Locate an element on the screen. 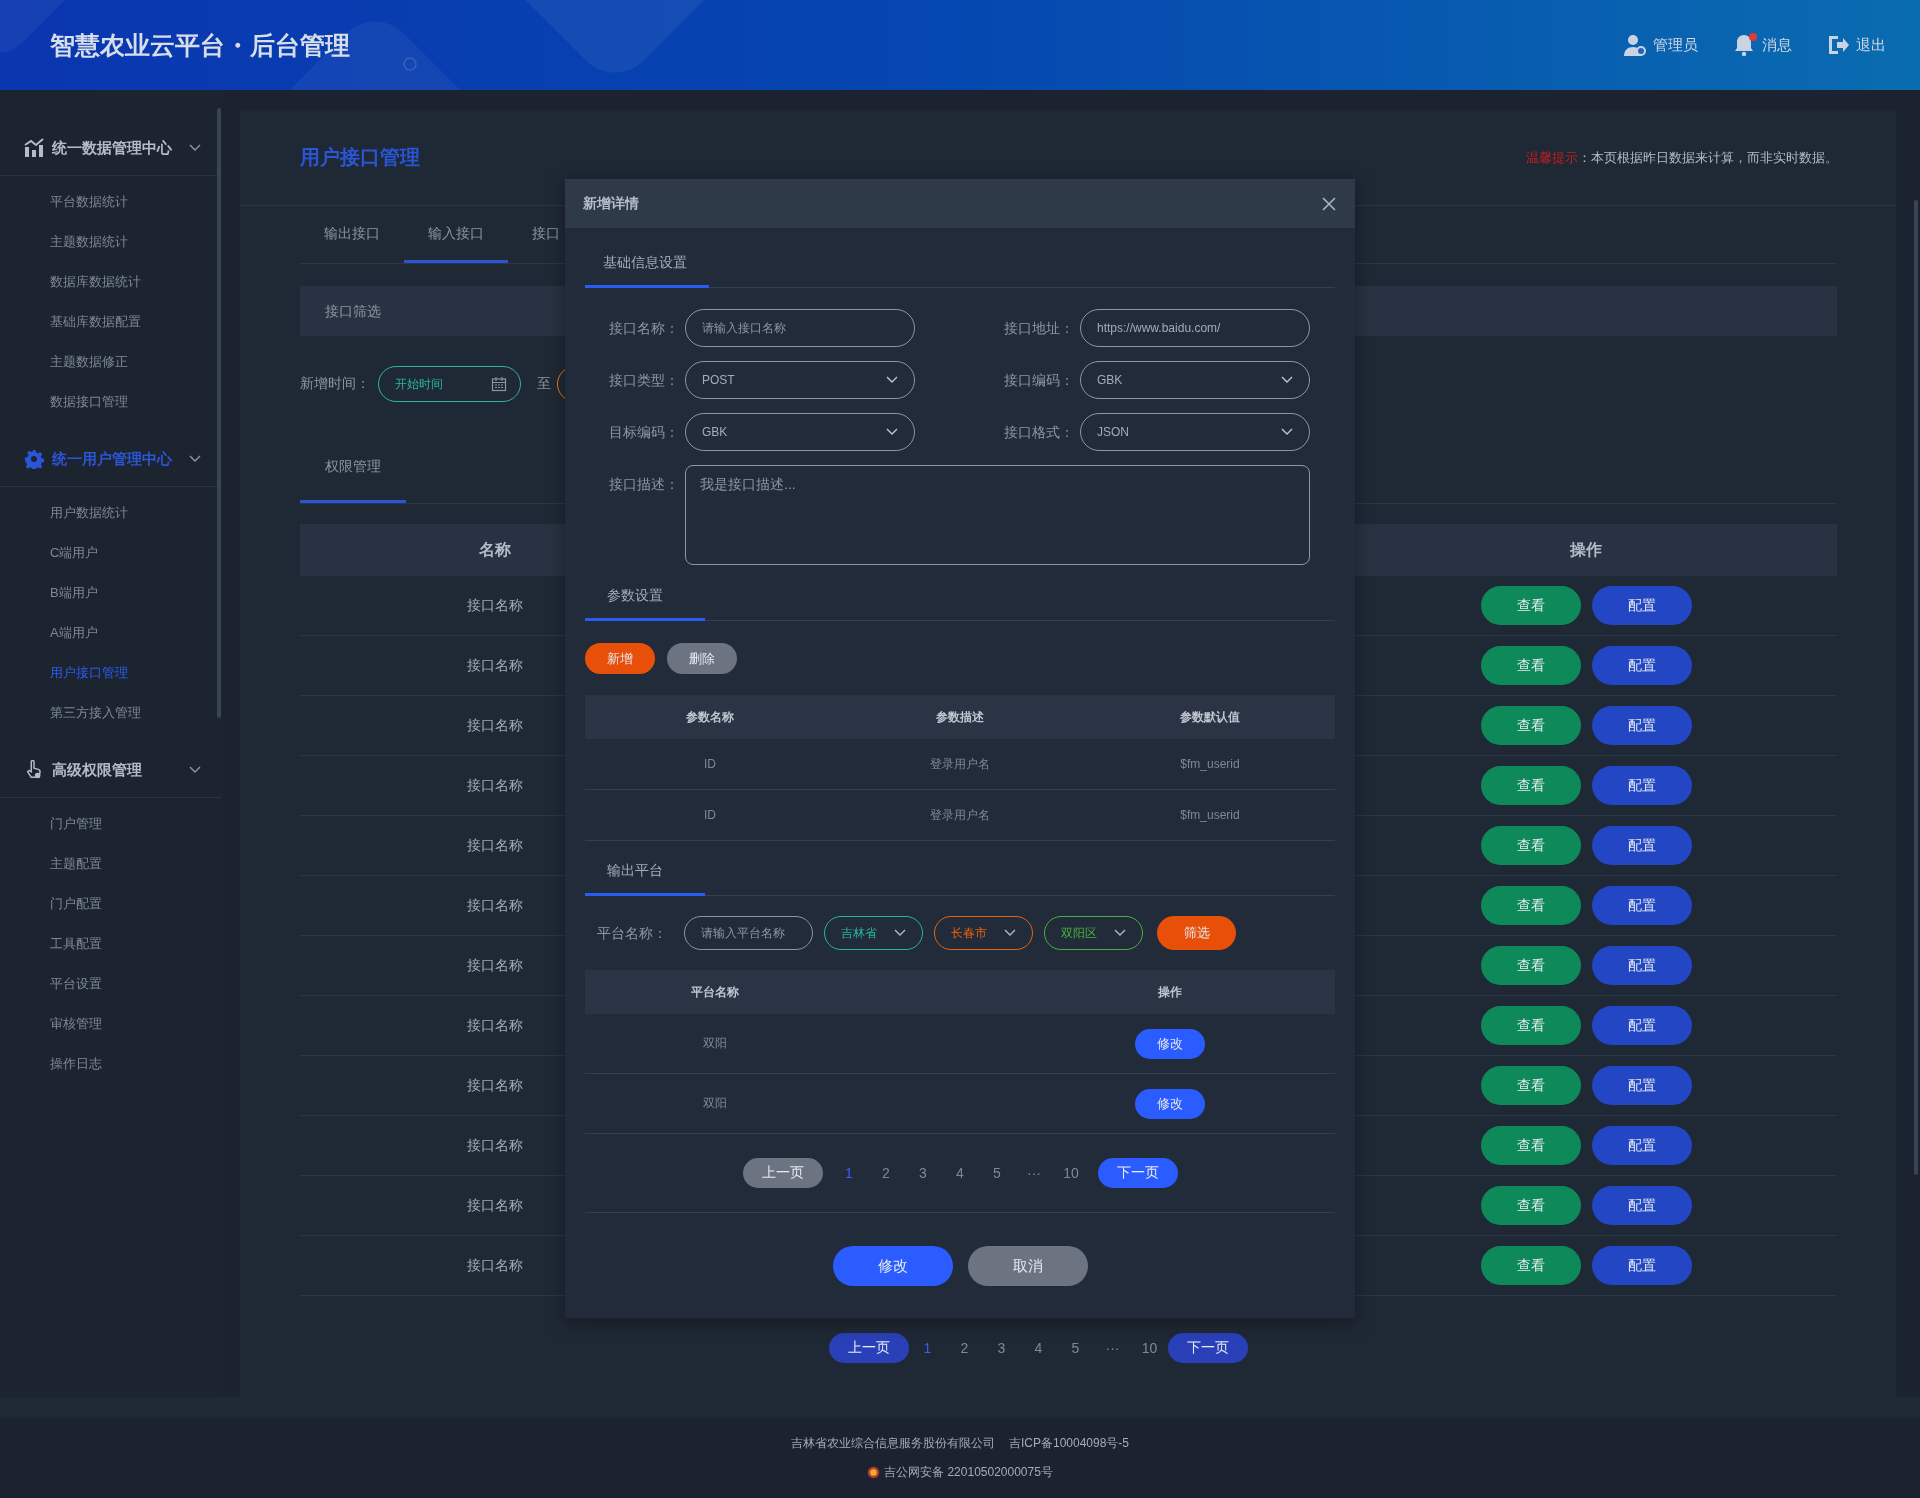 This screenshot has height=1498, width=1920. table-cell-text: 双阳 is located at coordinates (715, 1103).